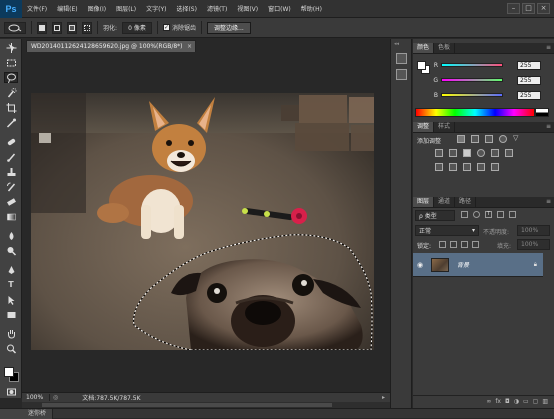 Image resolution: width=554 pixels, height=419 pixels. What do you see at coordinates (513, 8) in the screenshot?
I see `minimize-button: –` at bounding box center [513, 8].